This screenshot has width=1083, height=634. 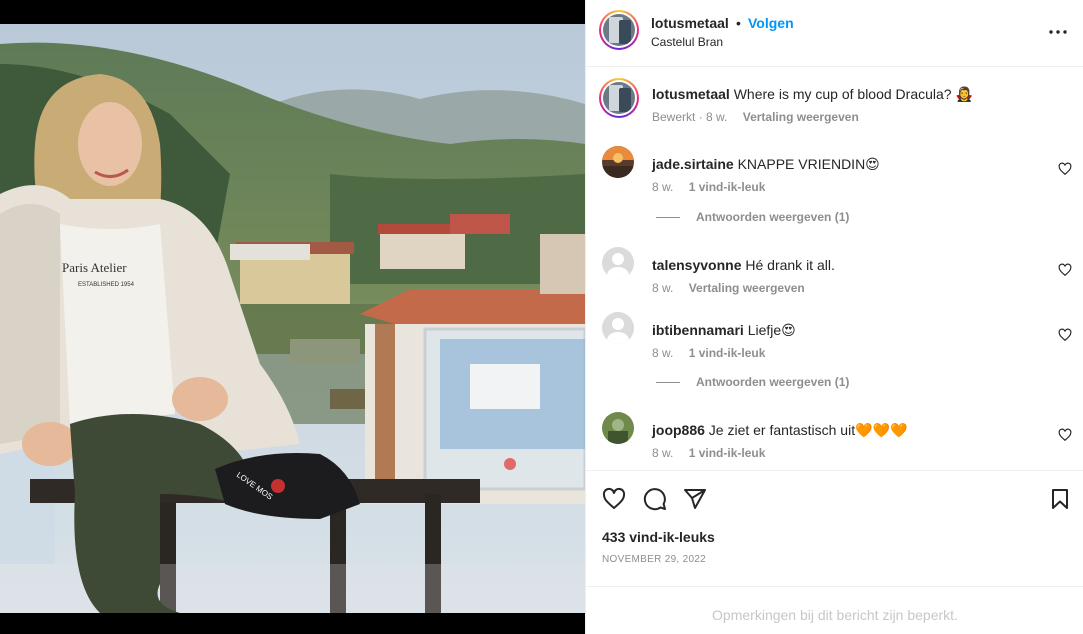 What do you see at coordinates (698, 330) in the screenshot?
I see `comment-username: ibtibennamari` at bounding box center [698, 330].